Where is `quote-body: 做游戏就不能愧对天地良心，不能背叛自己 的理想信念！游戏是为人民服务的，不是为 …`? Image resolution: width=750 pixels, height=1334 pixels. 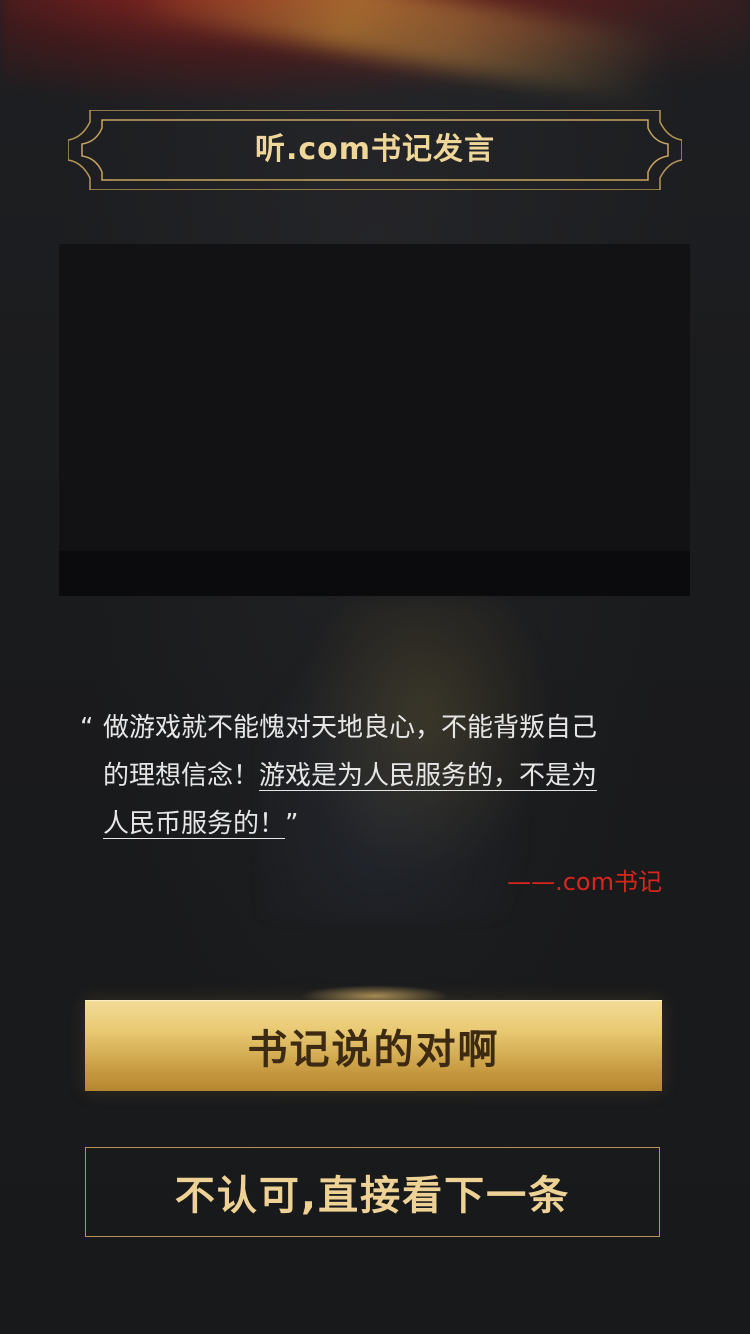
quote-body: 做游戏就不能愧对天地良心，不能背叛自己 的理想信念！游戏是为人民服务的，不是为 … is located at coordinates (383, 776).